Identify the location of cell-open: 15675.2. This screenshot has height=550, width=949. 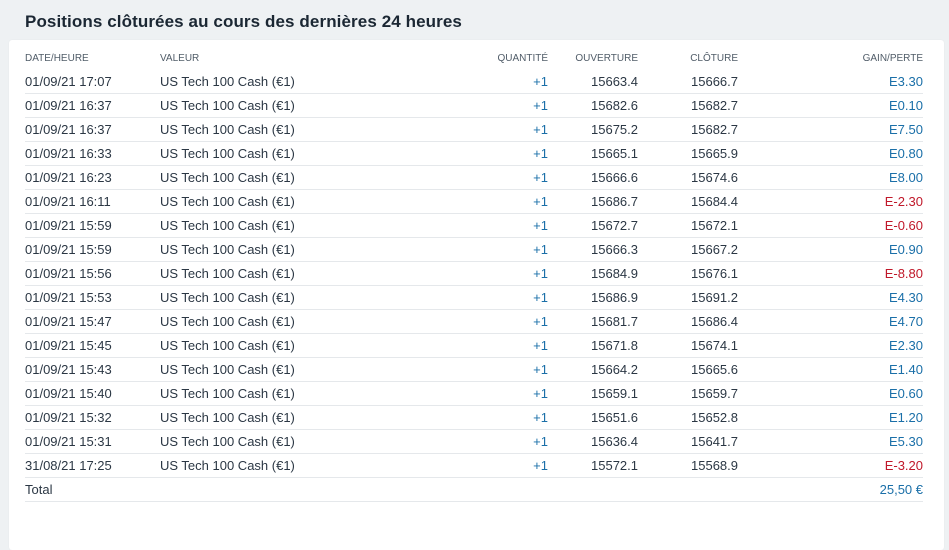
(593, 129).